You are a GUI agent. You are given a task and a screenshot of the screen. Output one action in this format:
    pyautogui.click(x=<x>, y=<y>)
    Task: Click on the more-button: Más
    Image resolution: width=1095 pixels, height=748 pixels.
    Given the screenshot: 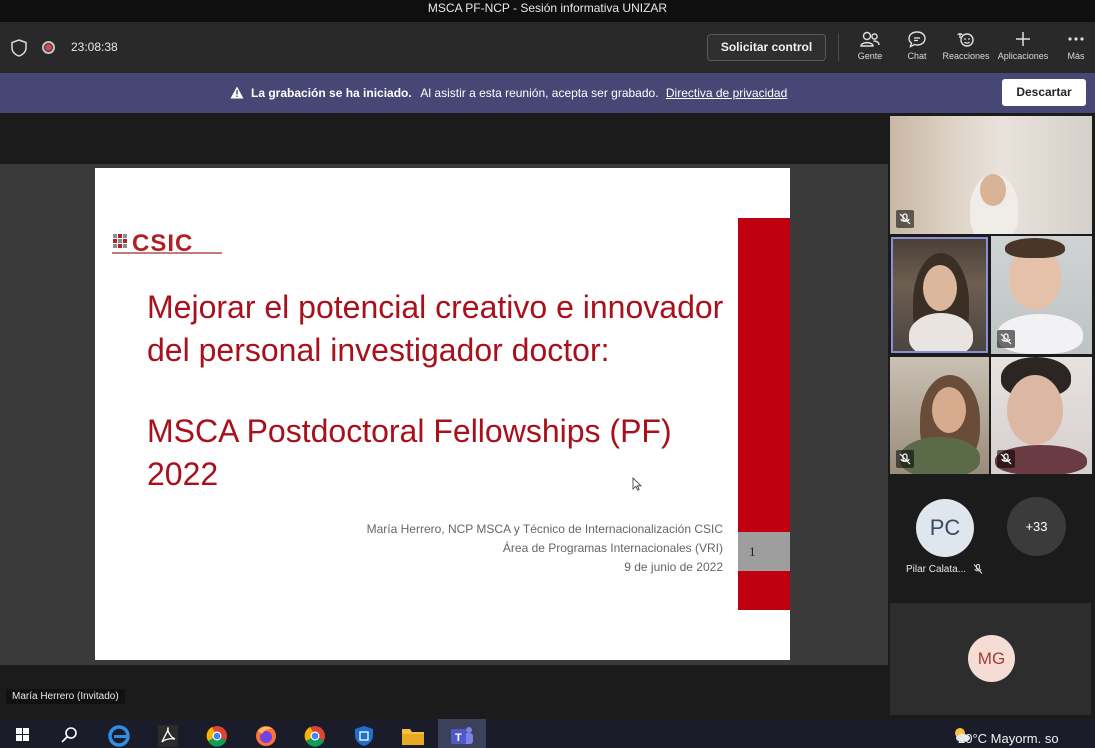 What is the action you would take?
    pyautogui.click(x=1071, y=50)
    